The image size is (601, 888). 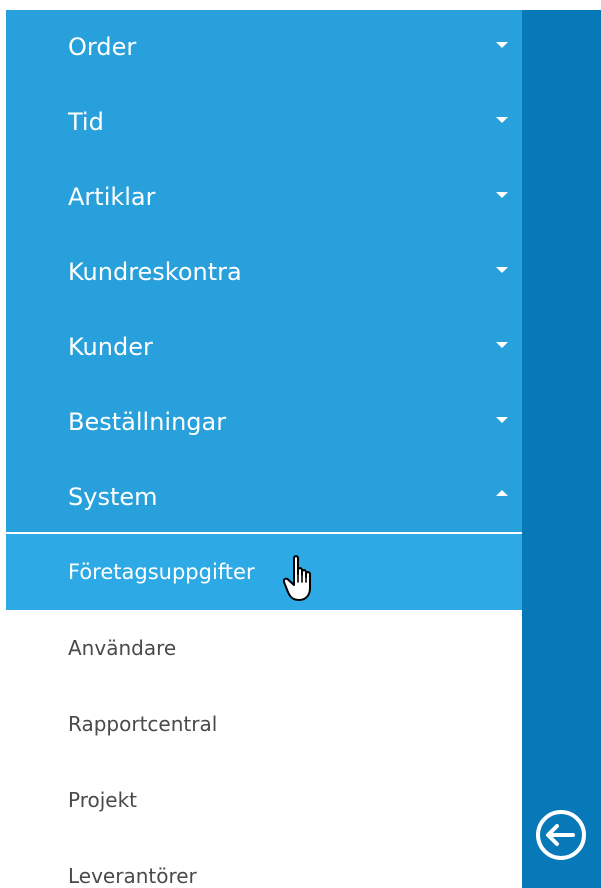 What do you see at coordinates (147, 422) in the screenshot?
I see `menu-item-label: Beställningar` at bounding box center [147, 422].